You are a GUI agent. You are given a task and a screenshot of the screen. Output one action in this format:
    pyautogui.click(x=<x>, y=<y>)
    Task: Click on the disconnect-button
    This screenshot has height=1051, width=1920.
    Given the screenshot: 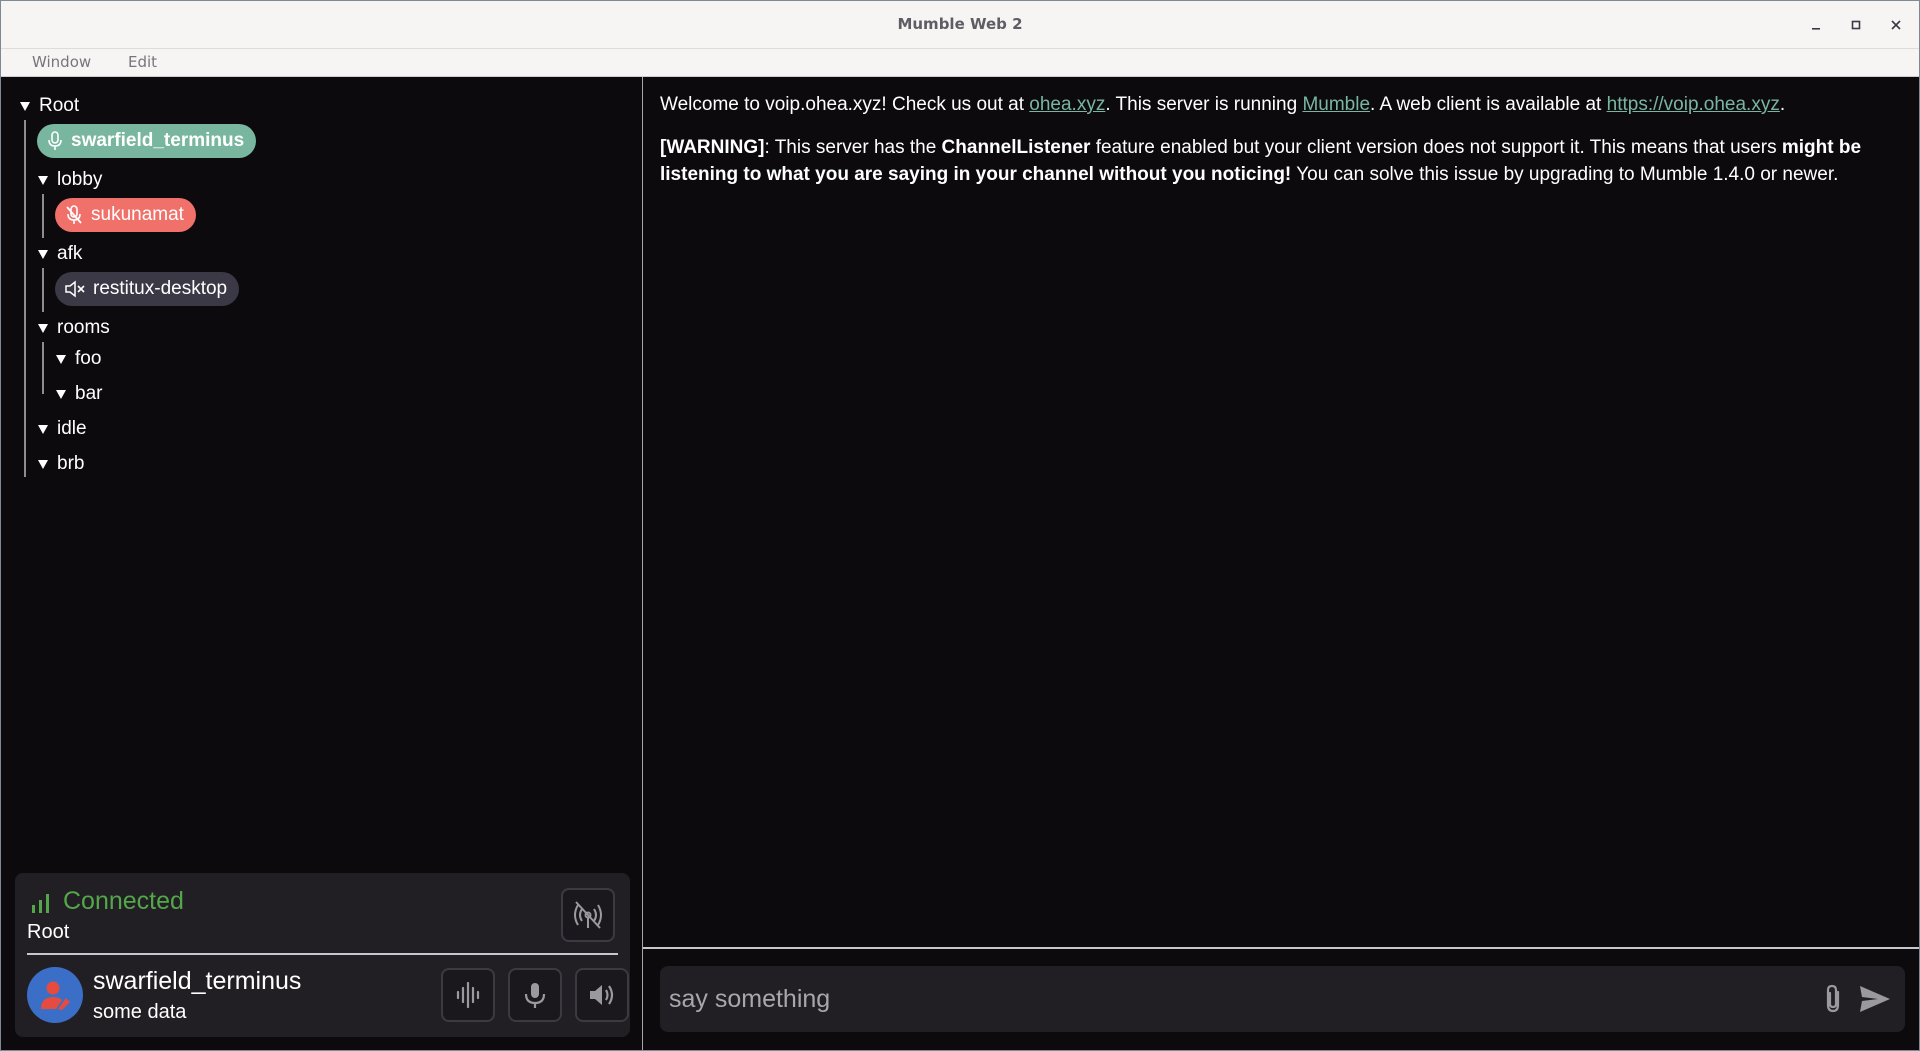 What is the action you would take?
    pyautogui.click(x=588, y=915)
    